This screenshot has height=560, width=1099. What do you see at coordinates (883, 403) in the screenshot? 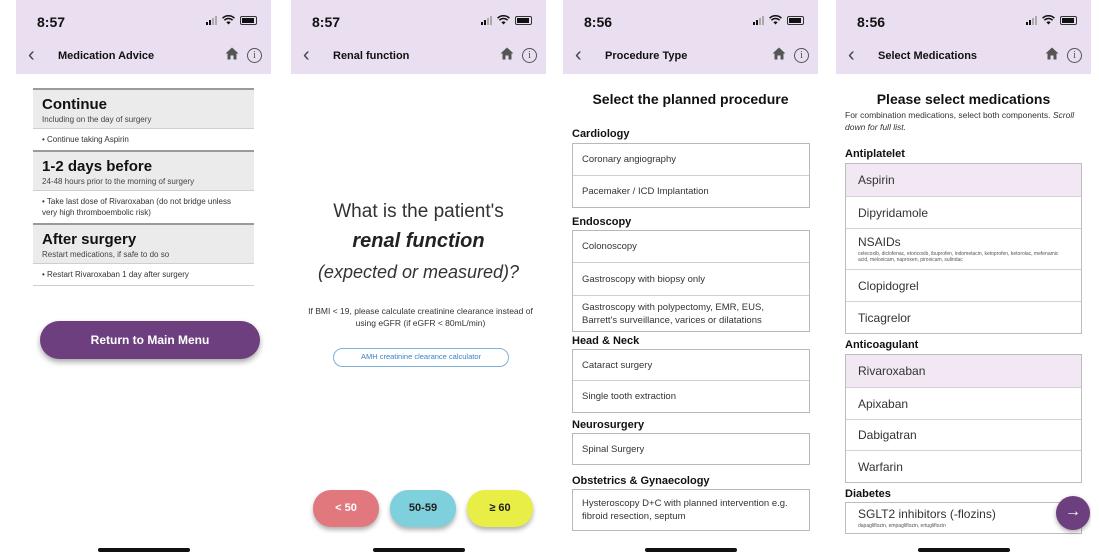
I see `medication-label: Apixaban` at bounding box center [883, 403].